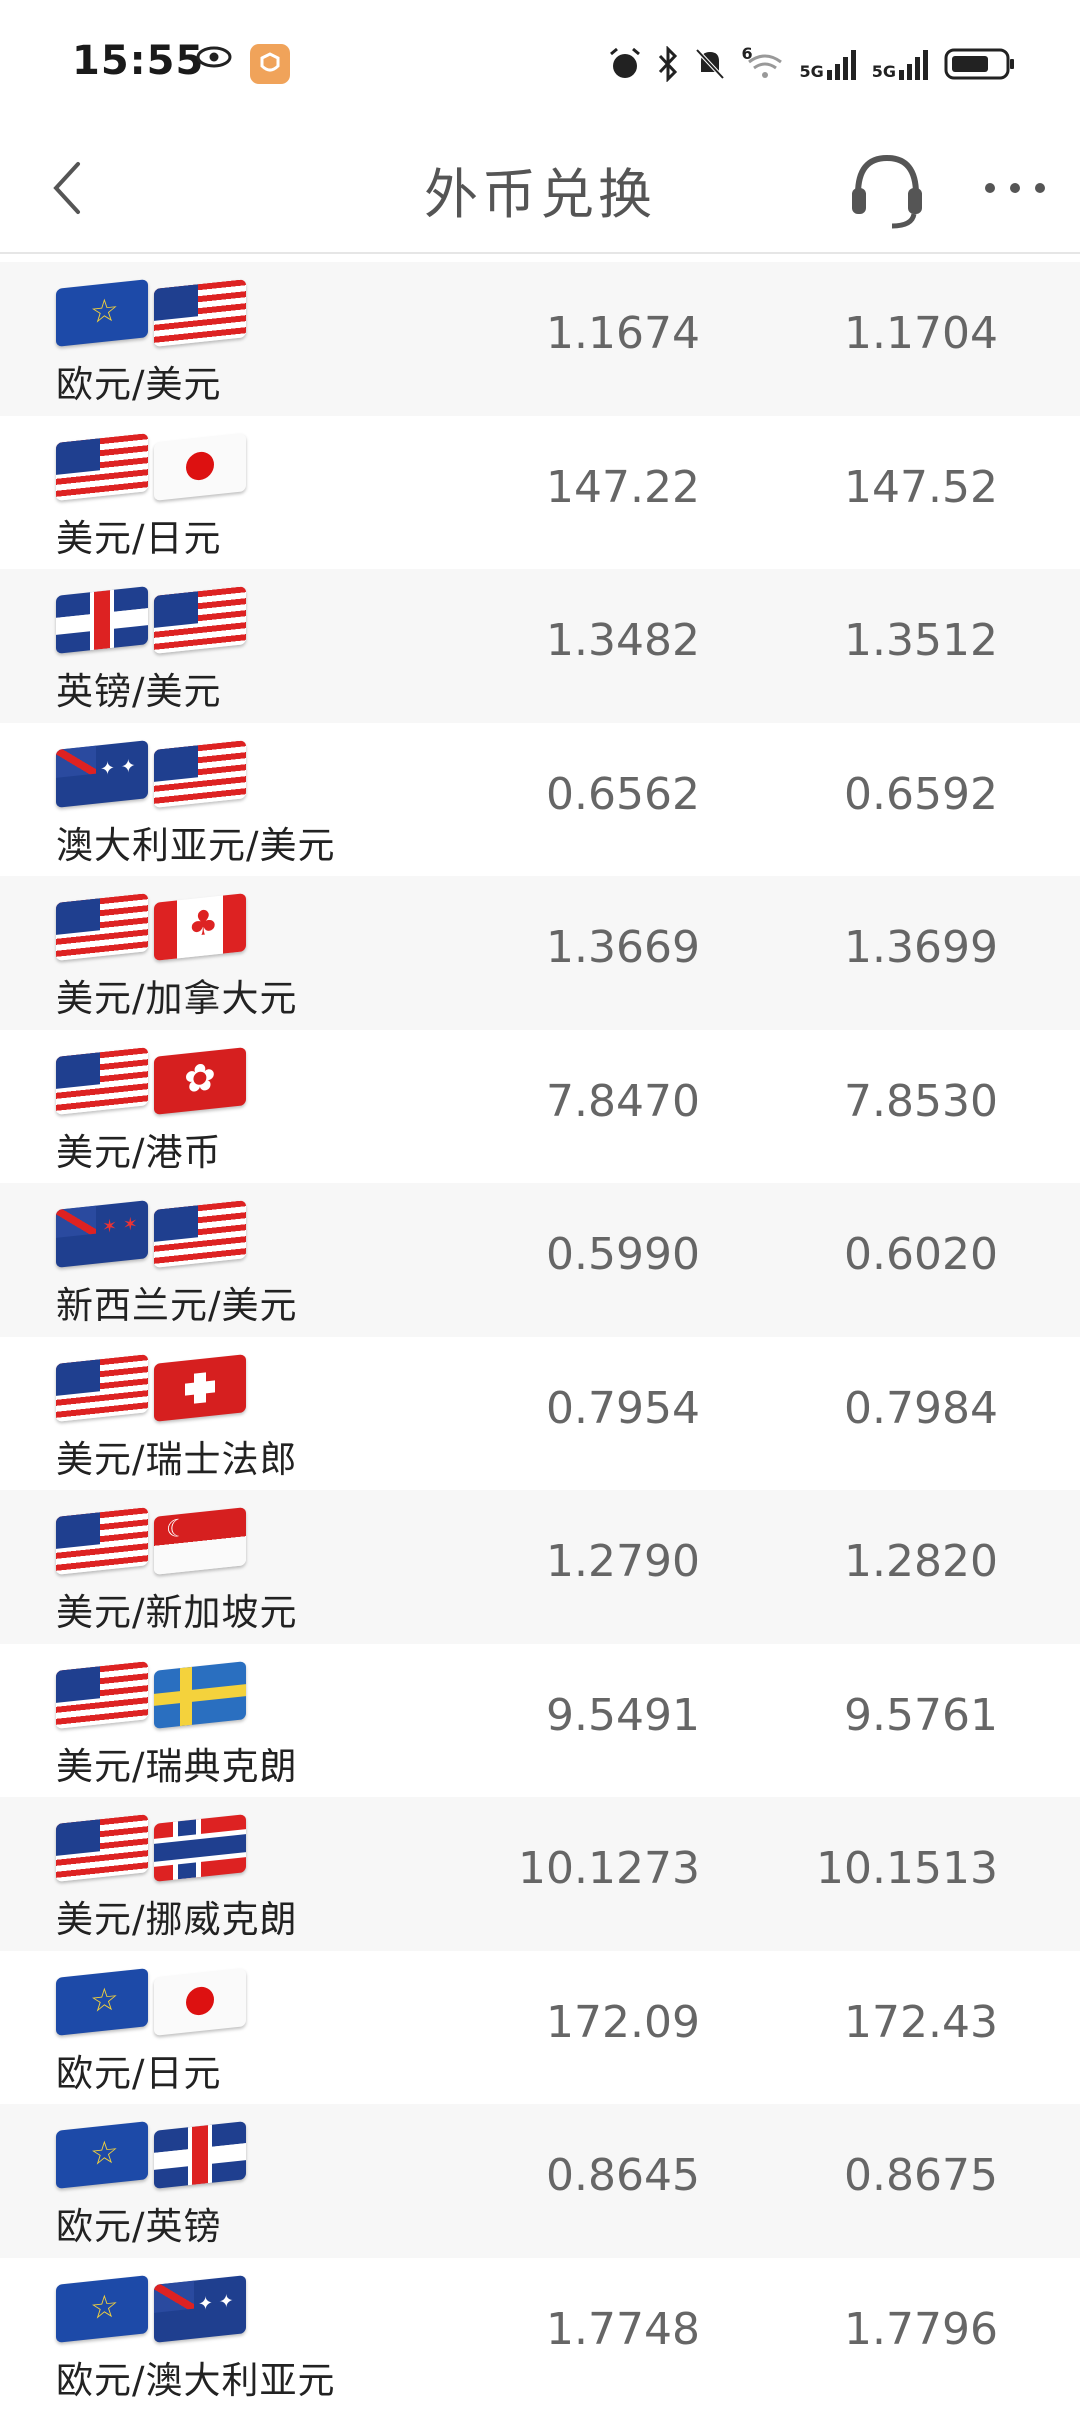  I want to click on rate-row: 欧元/日元172.09172.43, so click(540, 2028).